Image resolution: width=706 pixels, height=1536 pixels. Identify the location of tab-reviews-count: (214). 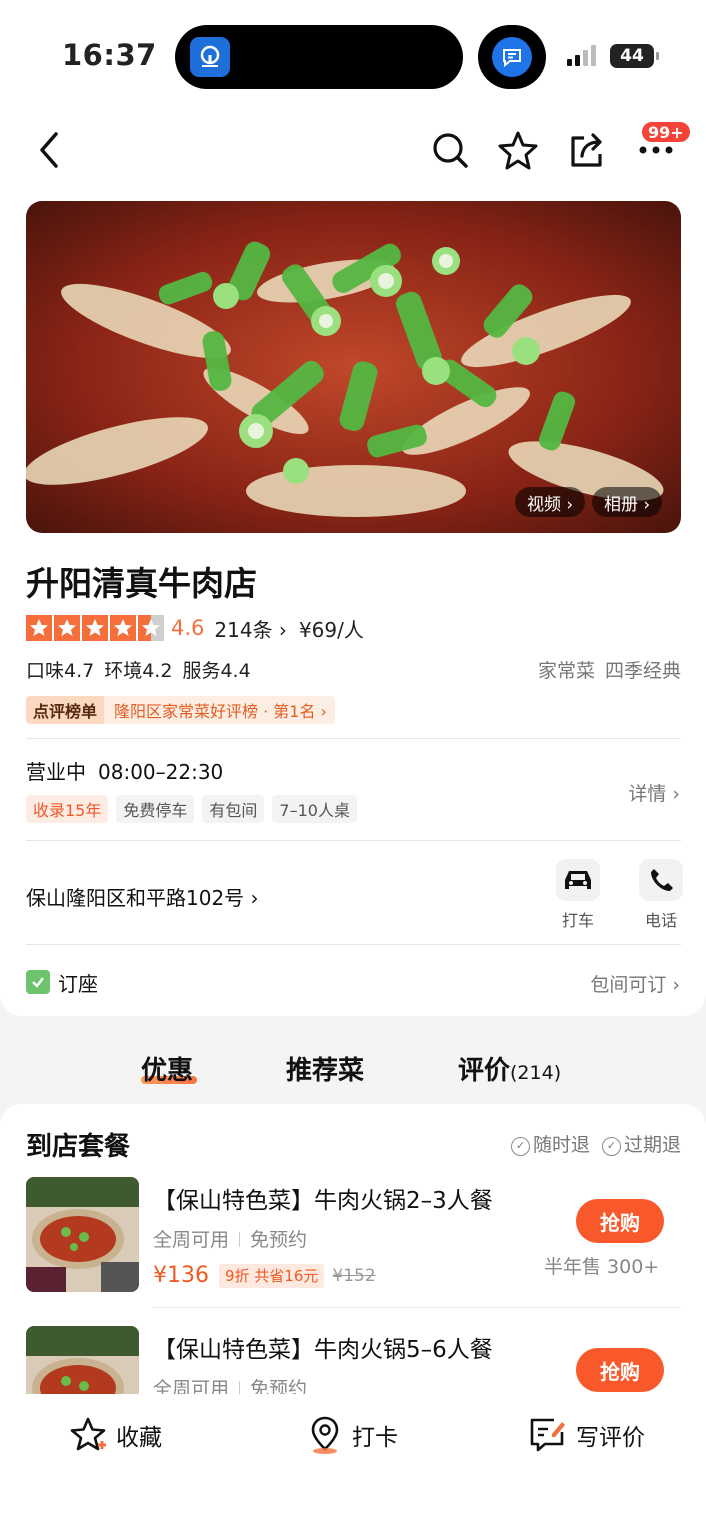
(536, 1073).